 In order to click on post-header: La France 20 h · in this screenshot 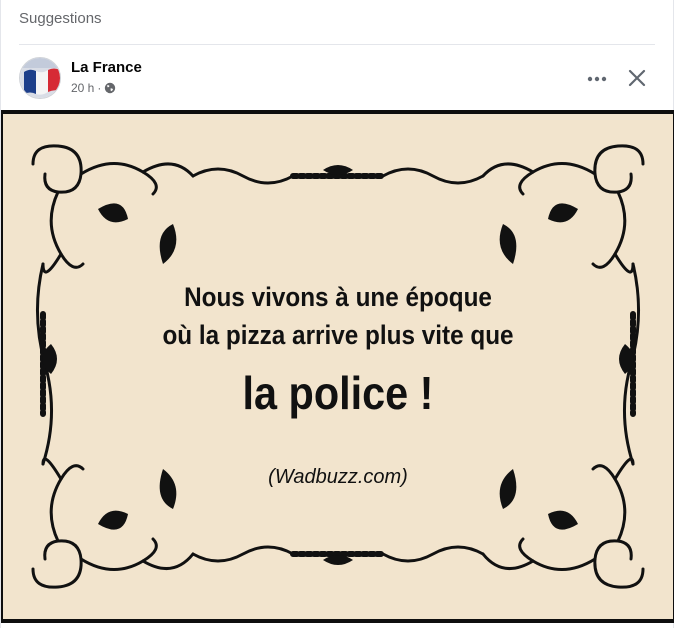, I will do `click(337, 80)`.